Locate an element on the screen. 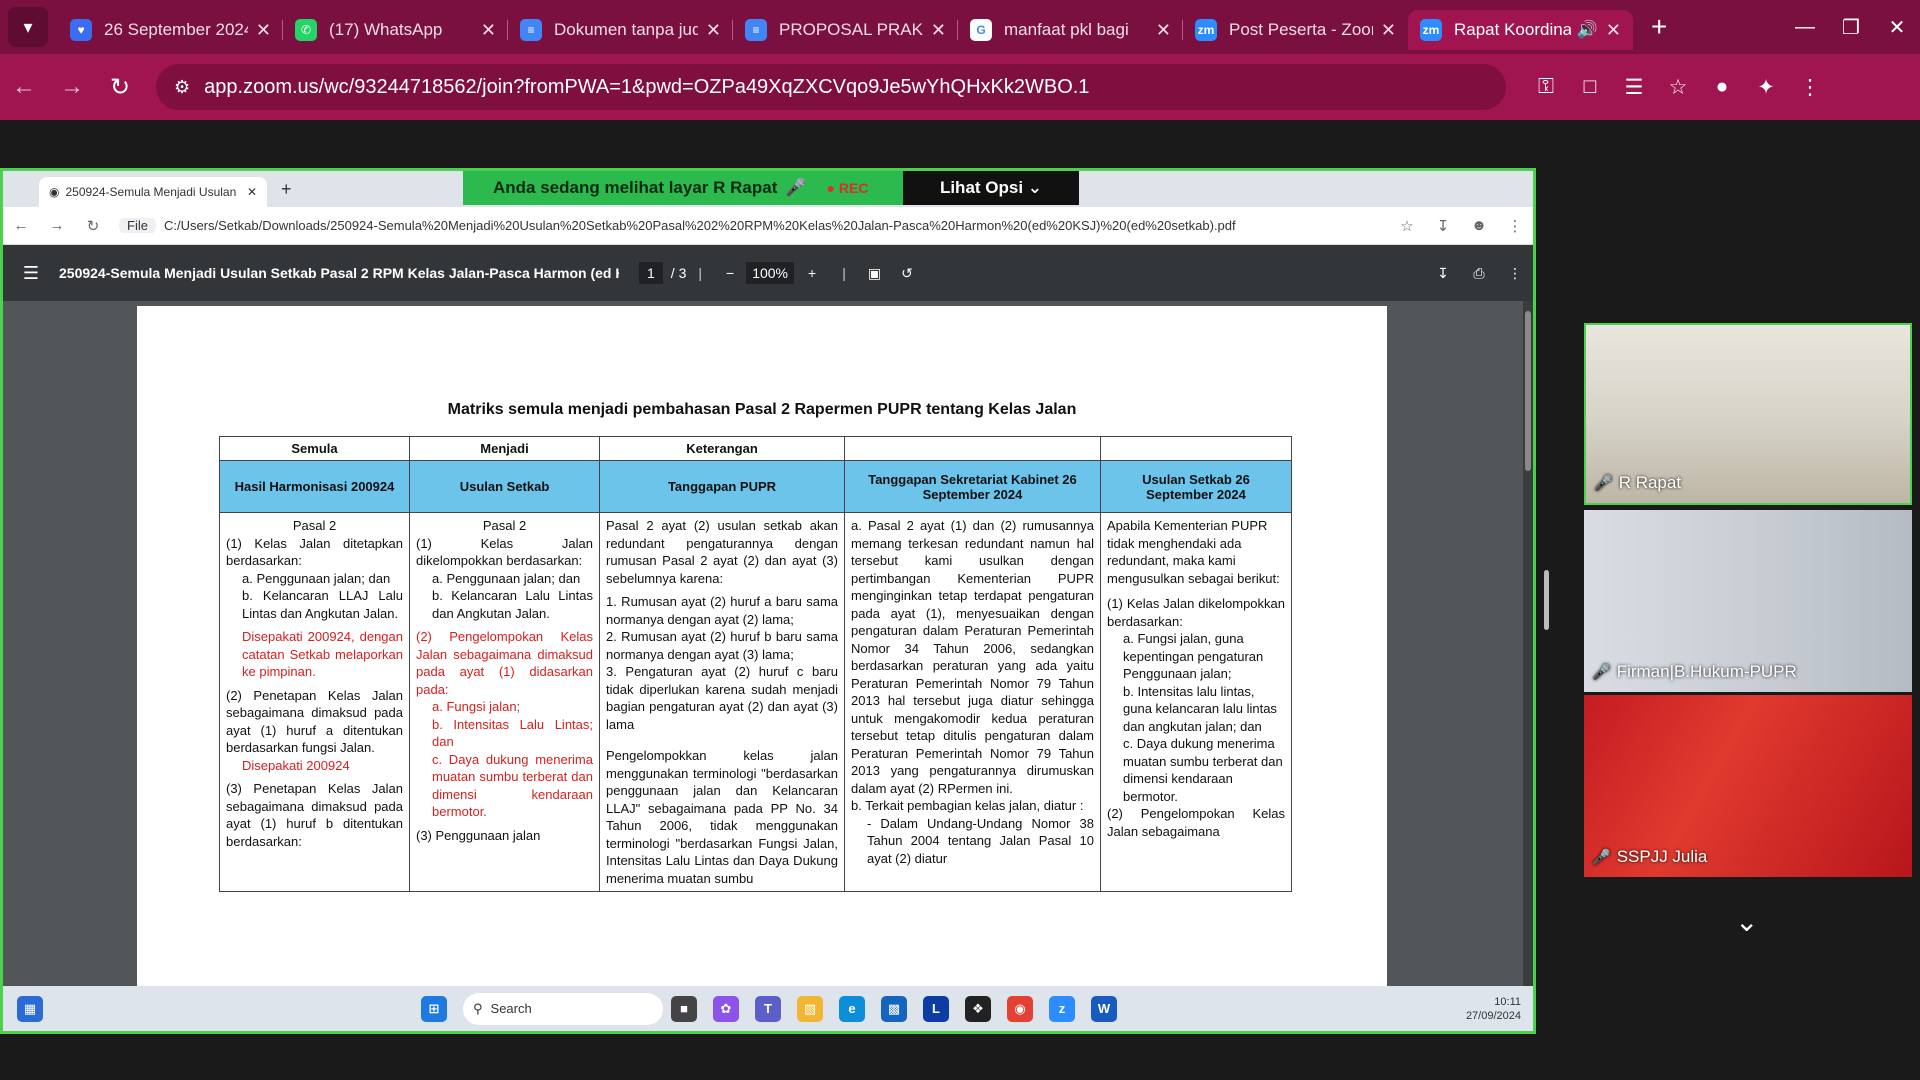 The width and height of the screenshot is (1920, 1080). chrome-icon: ◉ is located at coordinates (1020, 1008).